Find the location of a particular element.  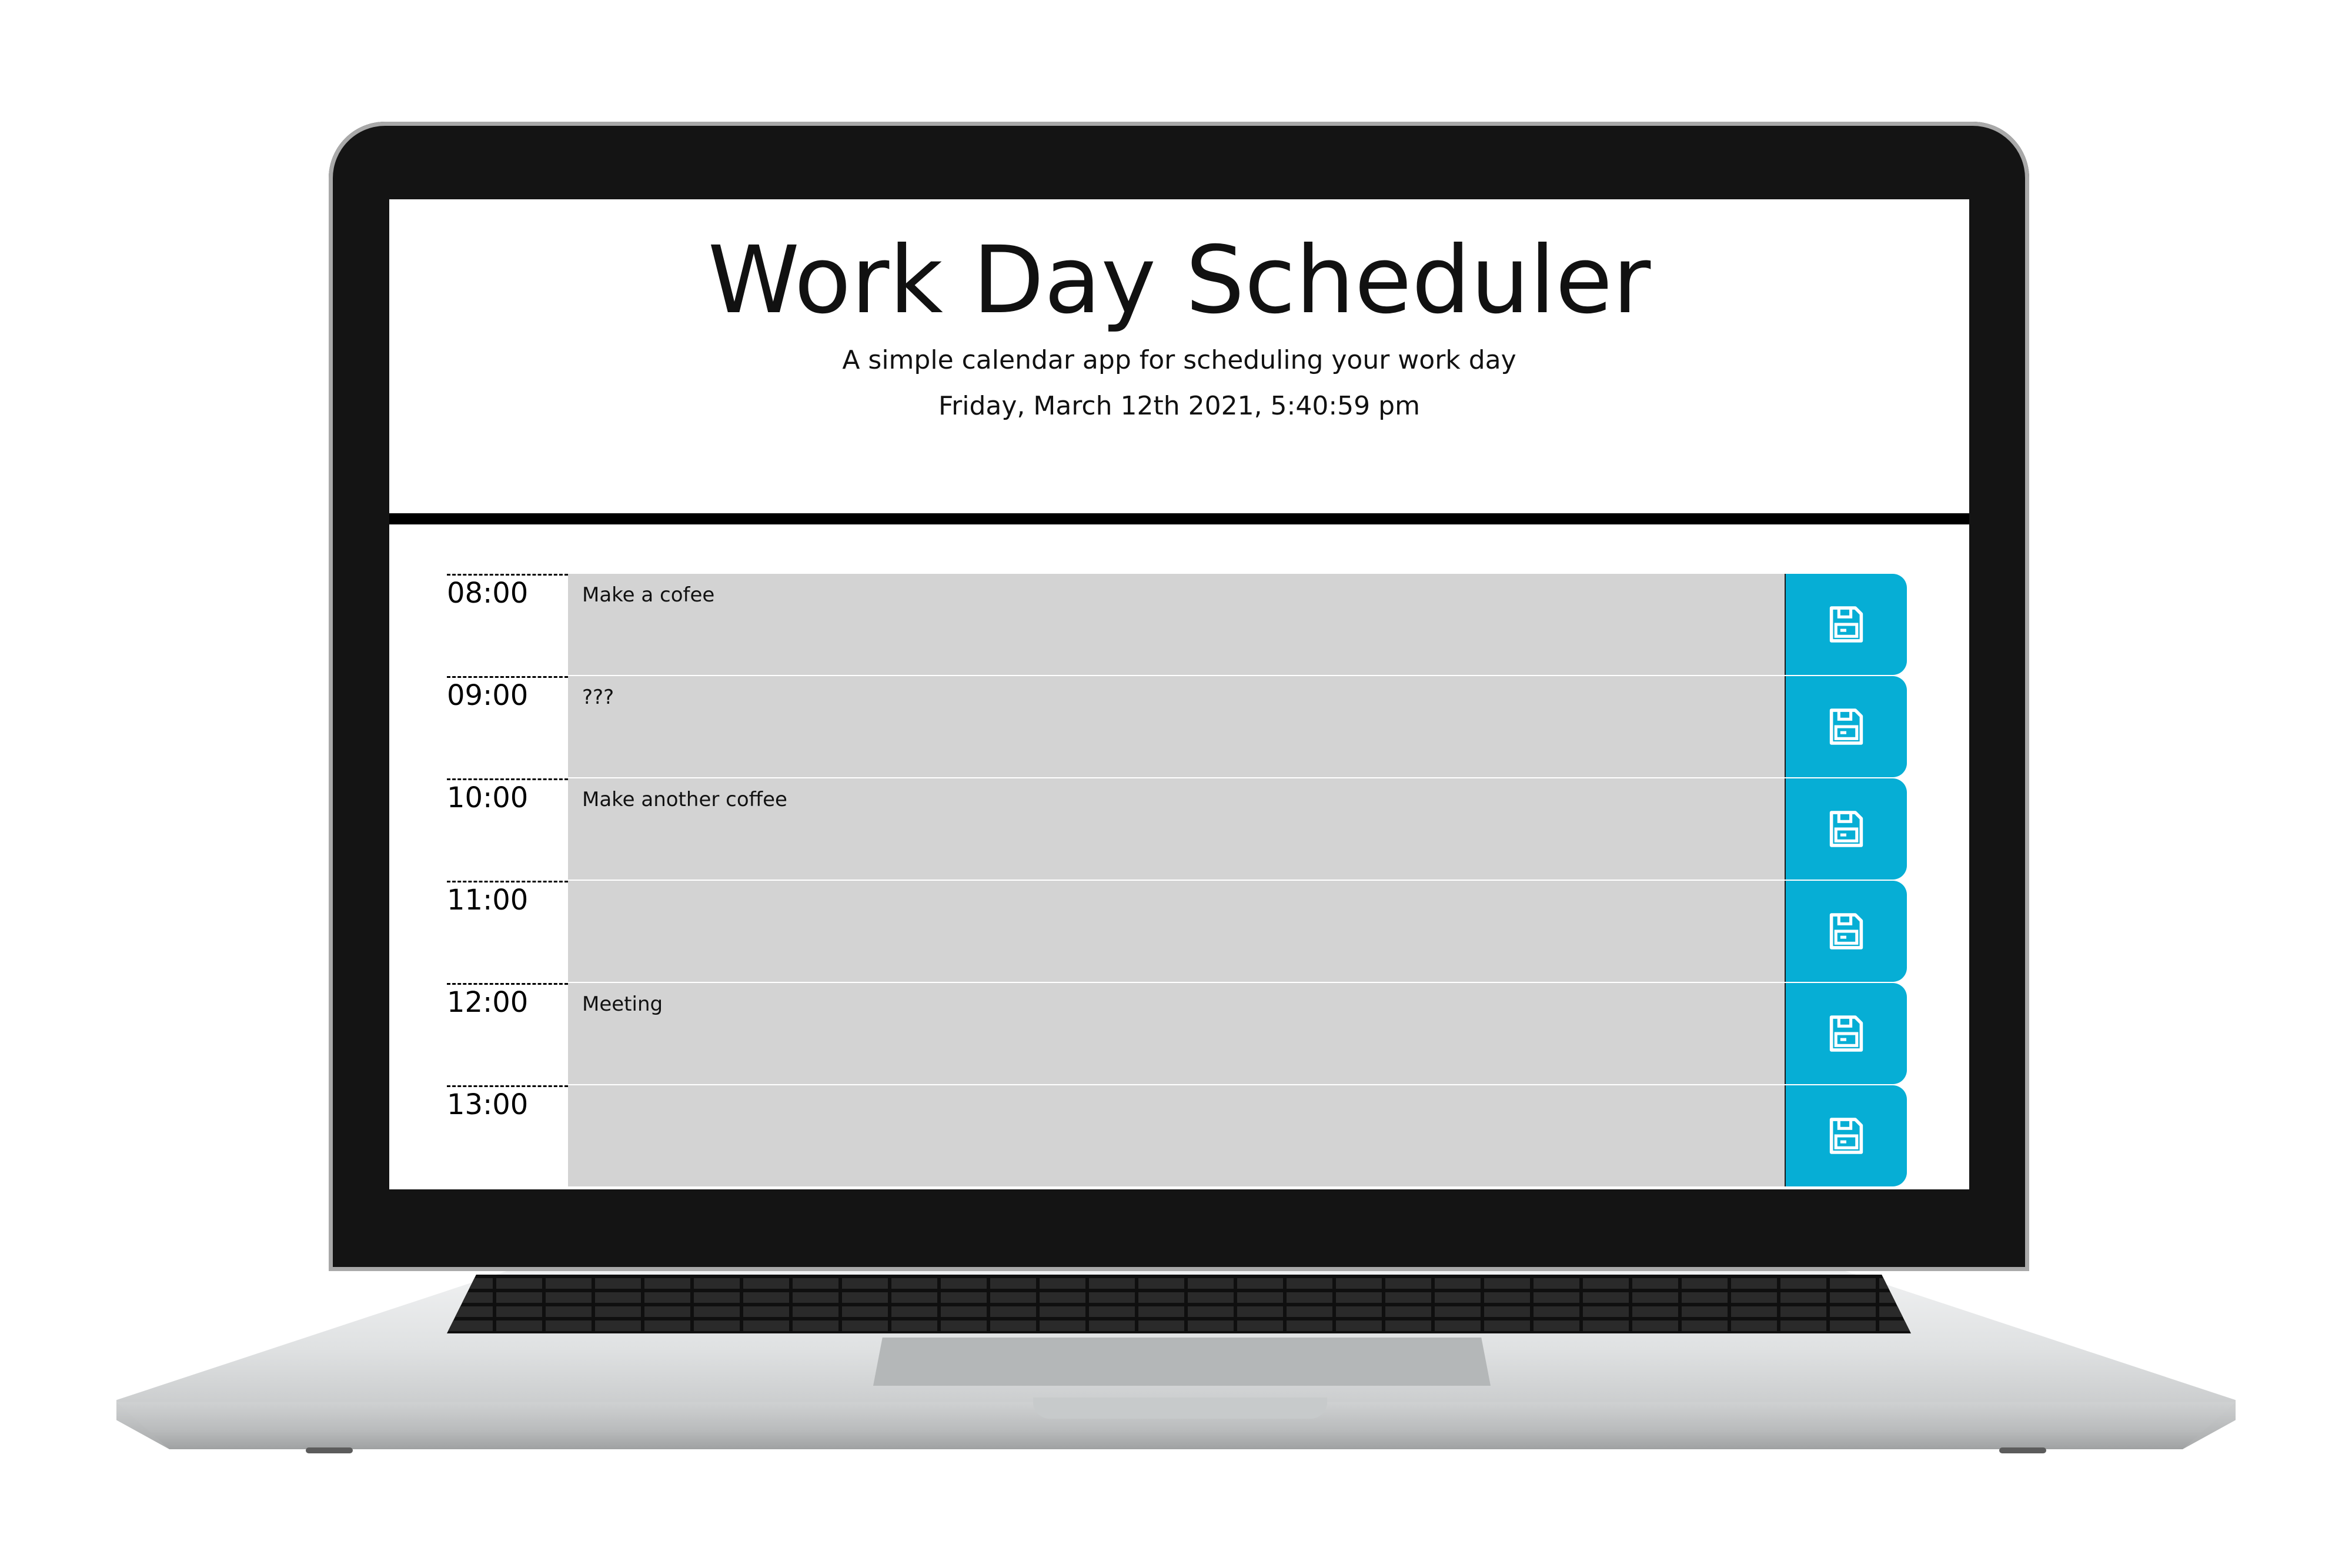

time-block-0800: 08:00 Make a cofee is located at coordinates (1177, 625).